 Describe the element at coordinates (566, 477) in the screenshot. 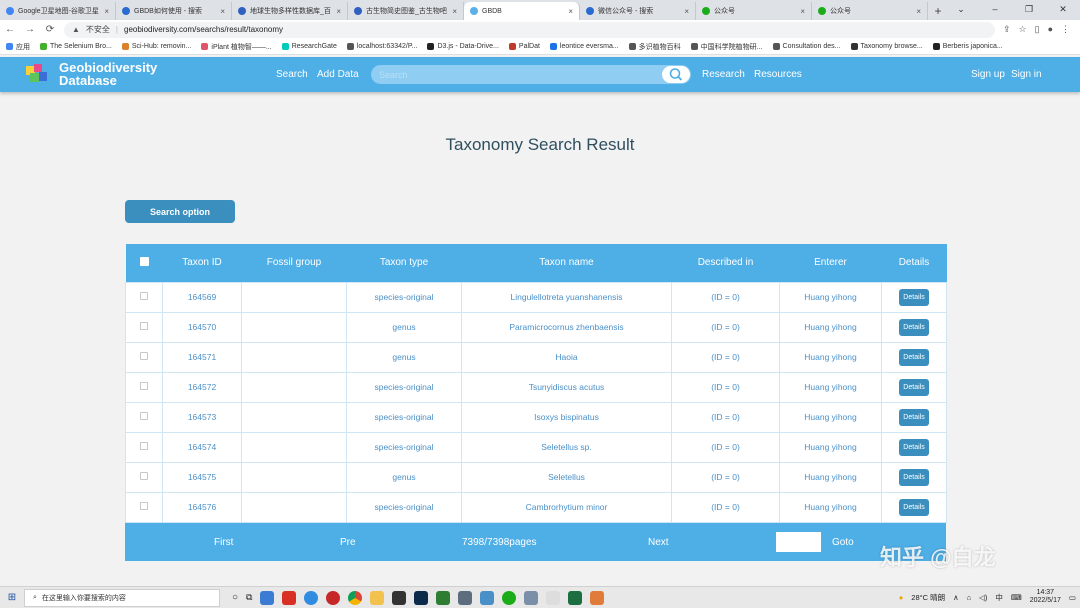

I see `taxon-name-cell: Seletellus` at that location.